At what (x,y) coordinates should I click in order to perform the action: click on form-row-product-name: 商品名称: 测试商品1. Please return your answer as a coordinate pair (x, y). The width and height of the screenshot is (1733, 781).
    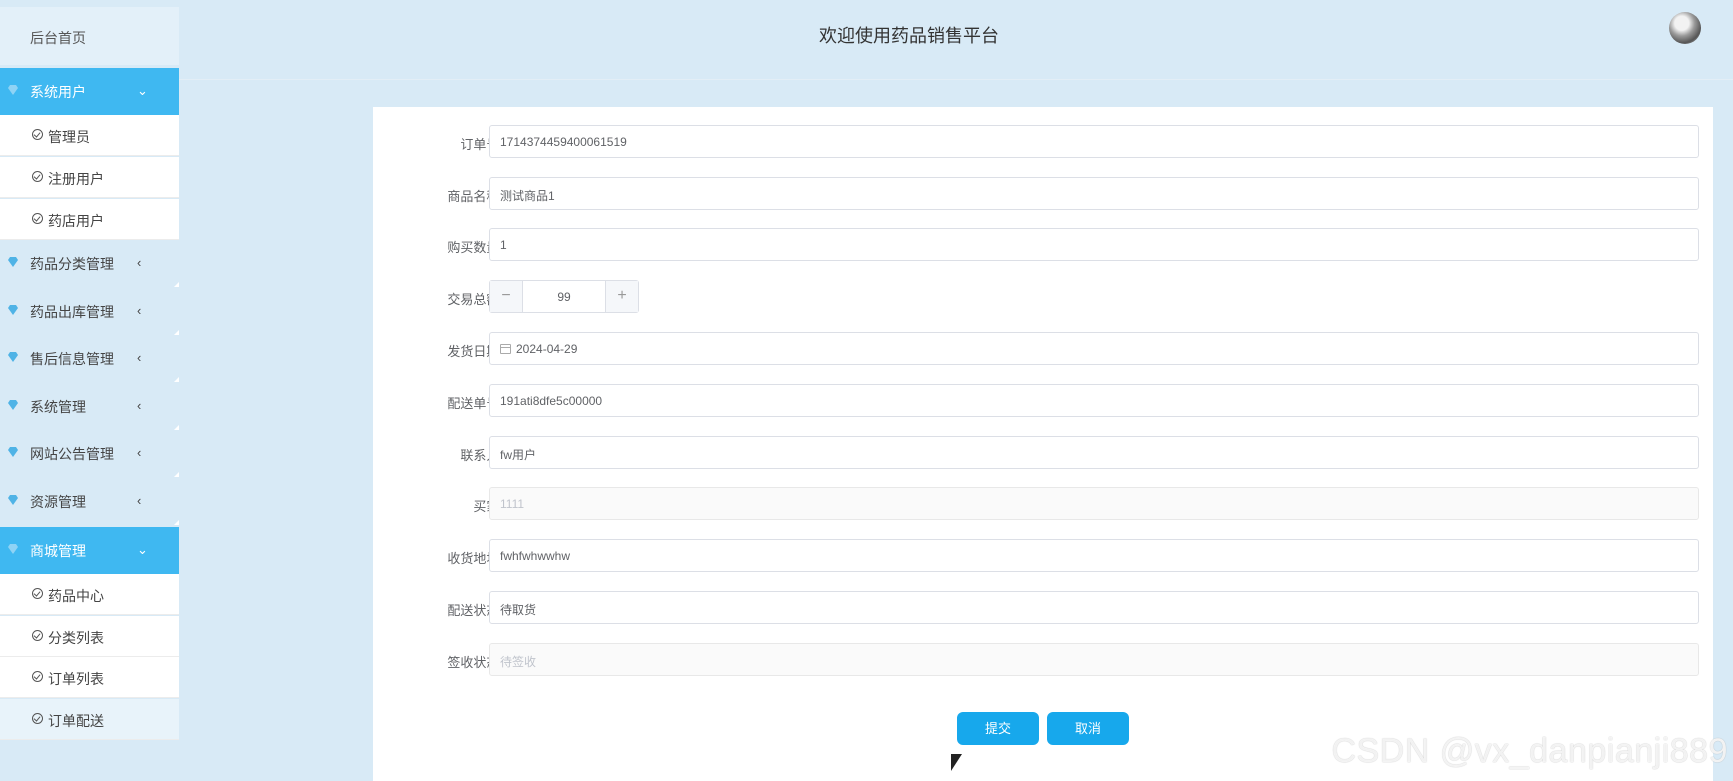
    Looking at the image, I should click on (1043, 194).